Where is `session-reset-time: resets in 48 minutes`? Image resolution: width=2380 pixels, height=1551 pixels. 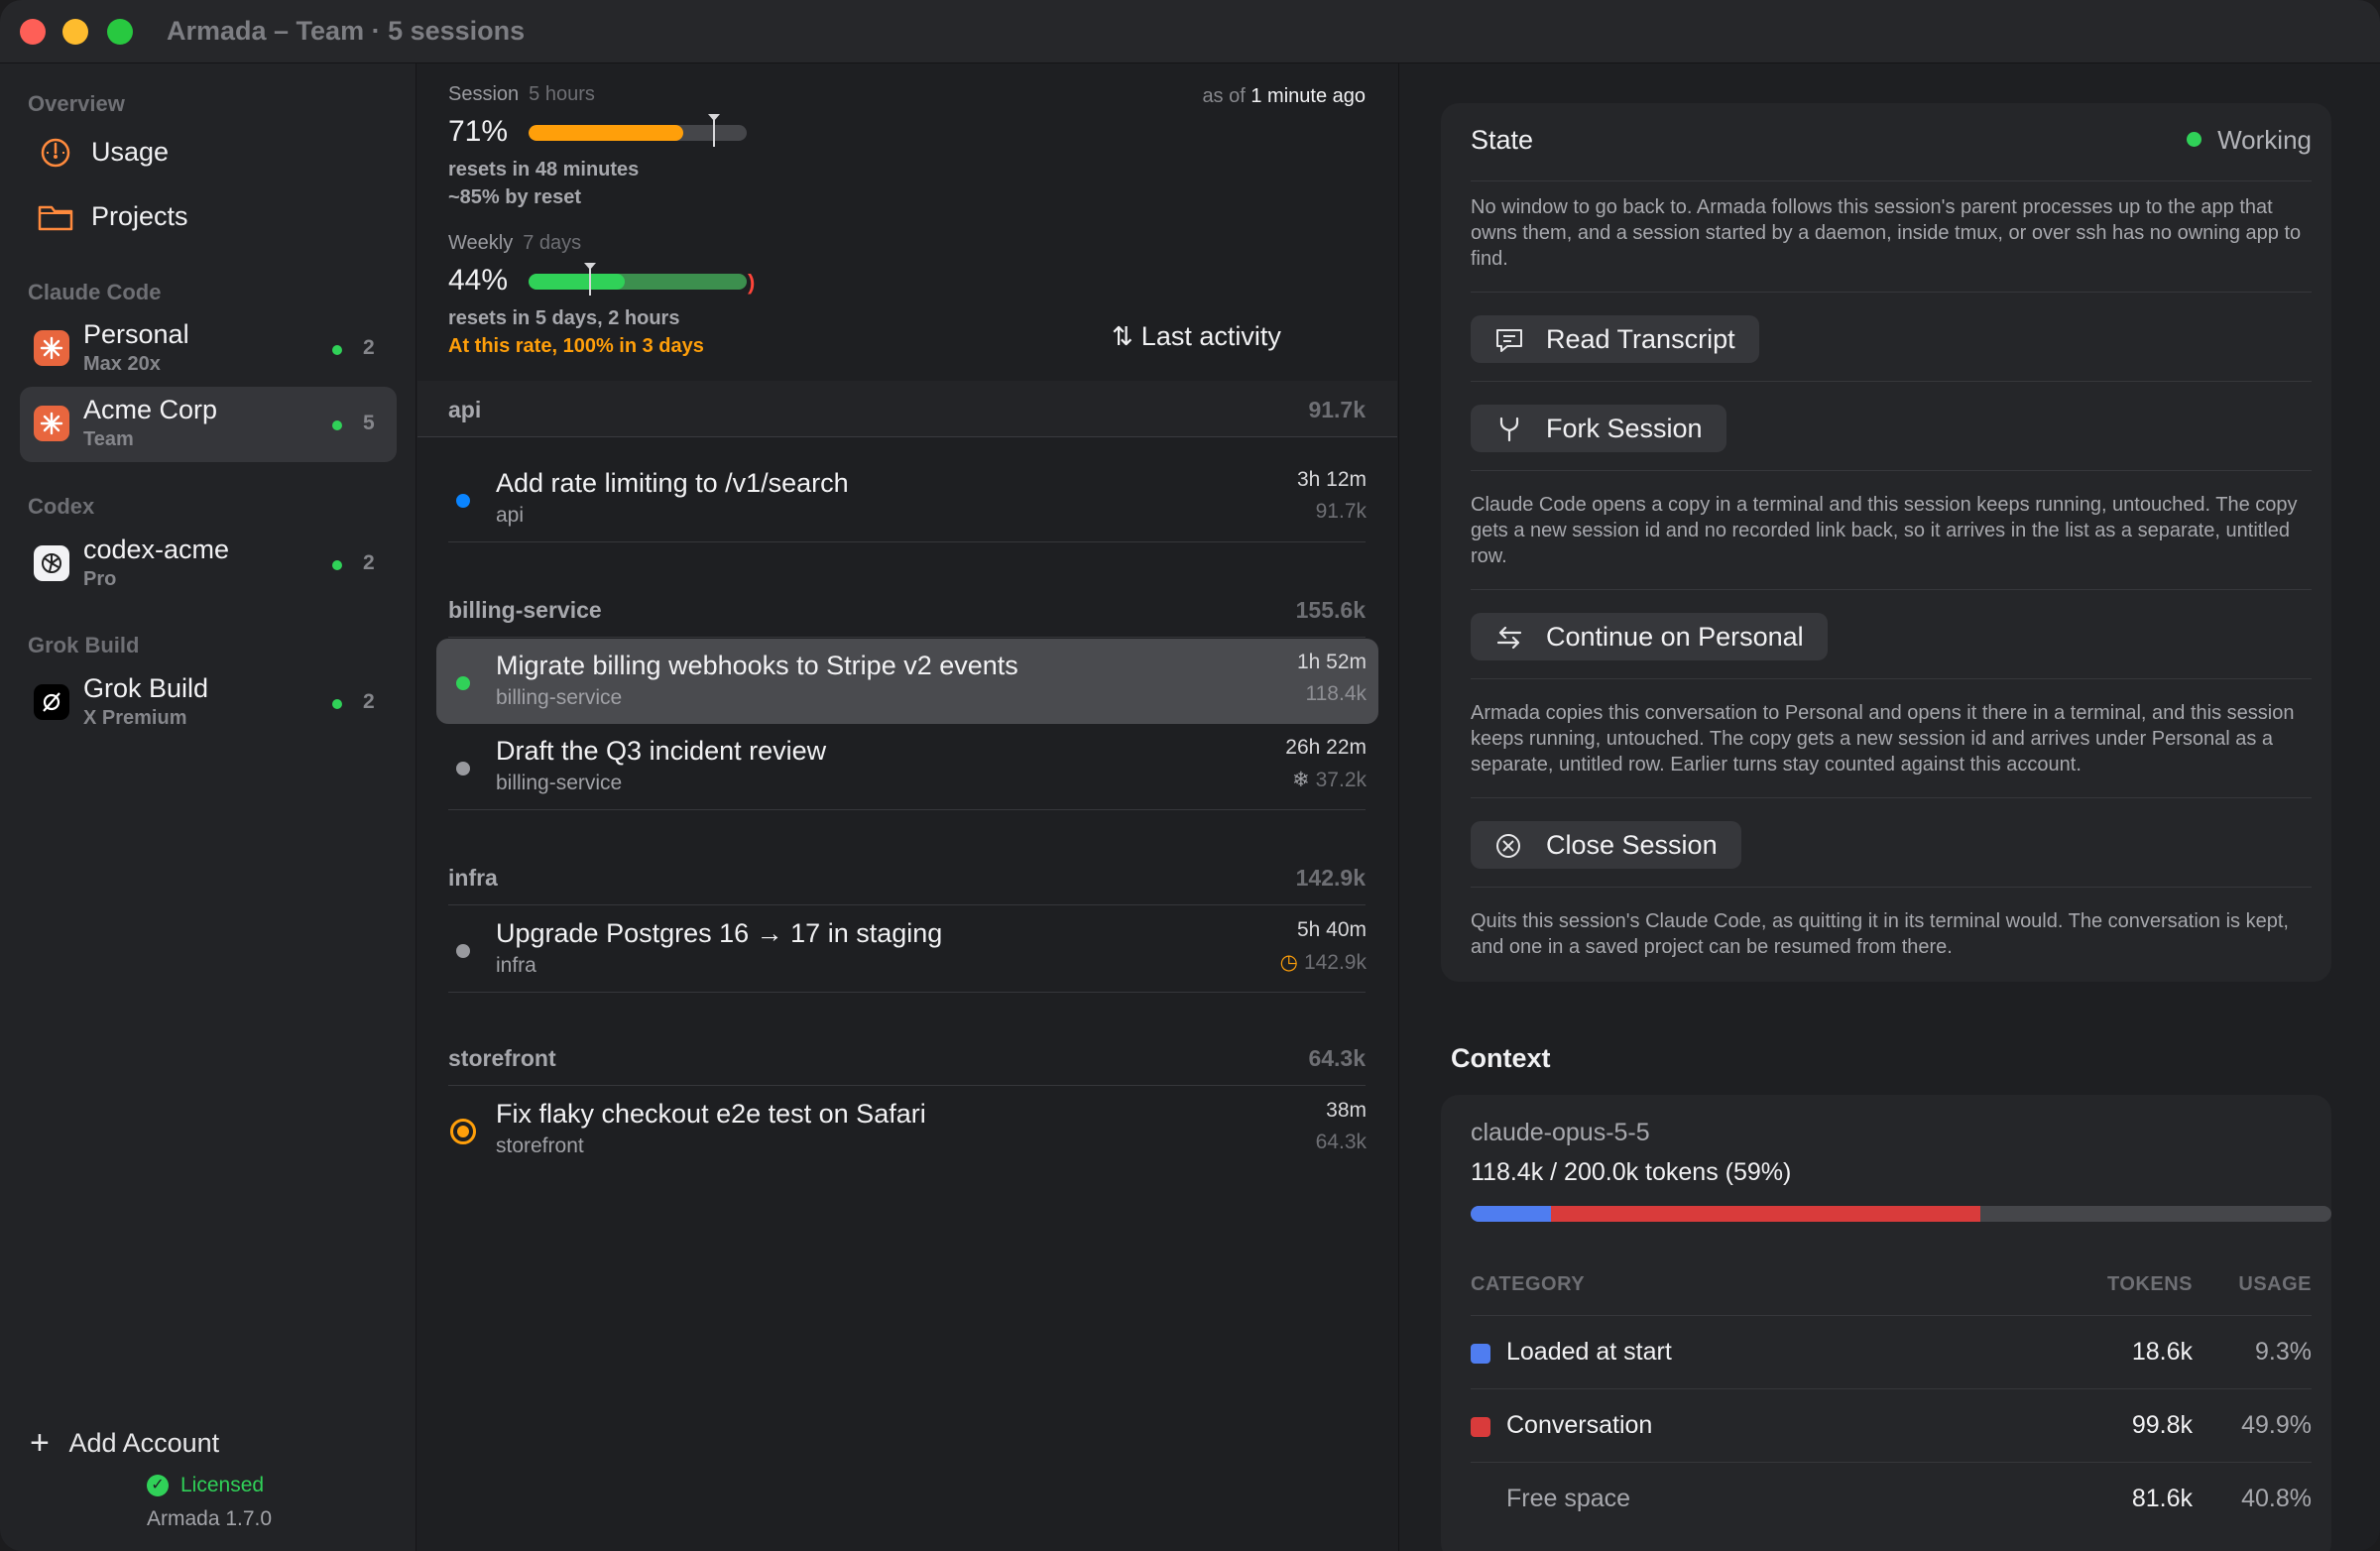 session-reset-time: resets in 48 minutes is located at coordinates (544, 169).